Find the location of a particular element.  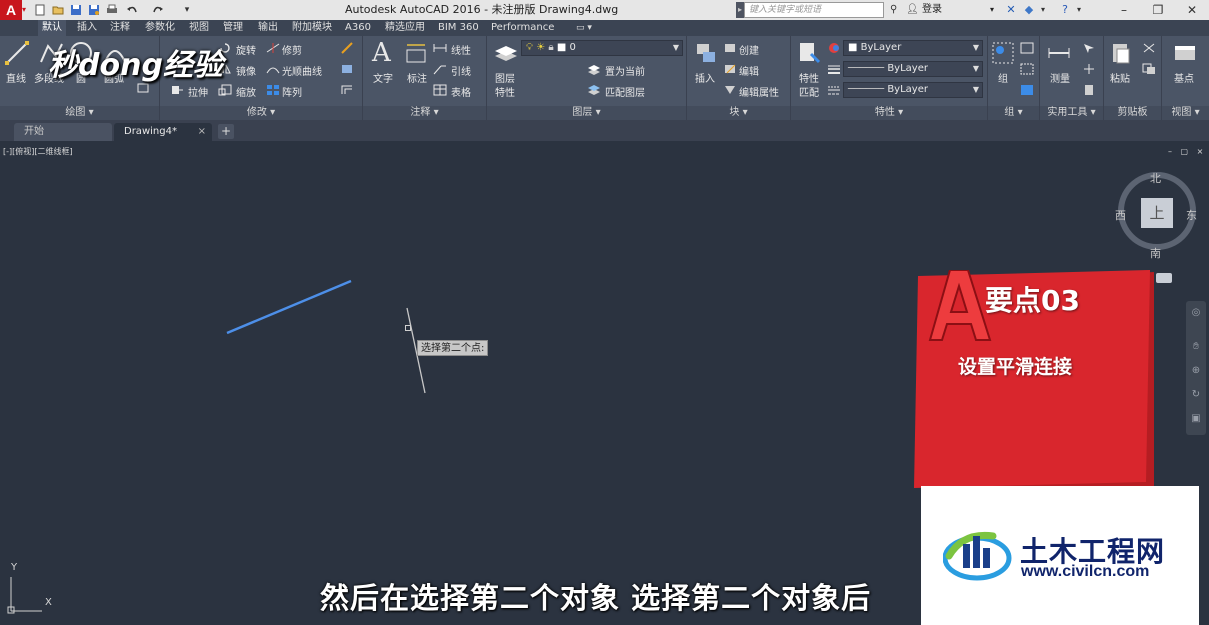

group-edit-icon is located at coordinates (1027, 69).